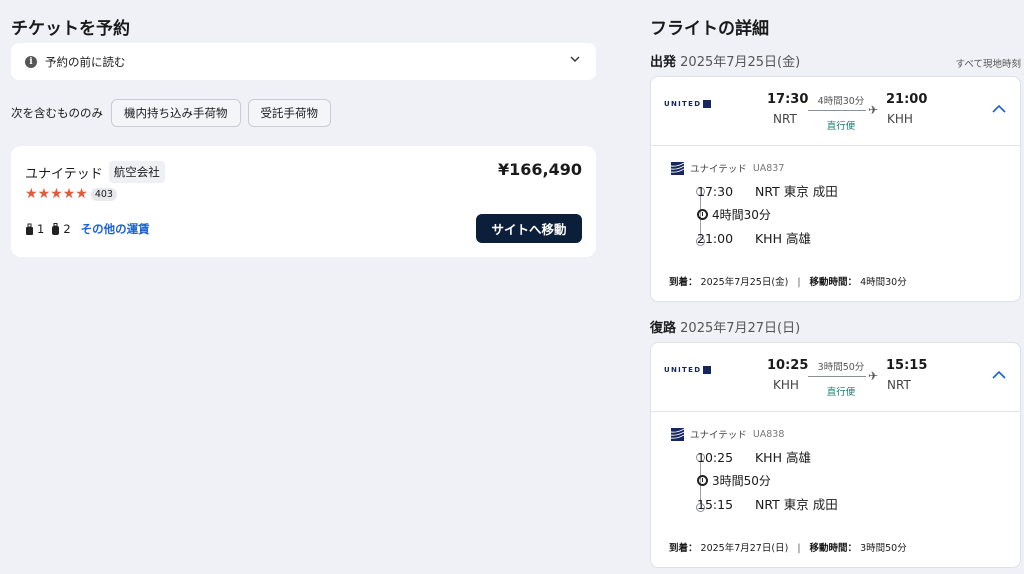 The height and width of the screenshot is (574, 1024). Describe the element at coordinates (67, 229) in the screenshot. I see `checked-count: 2` at that location.